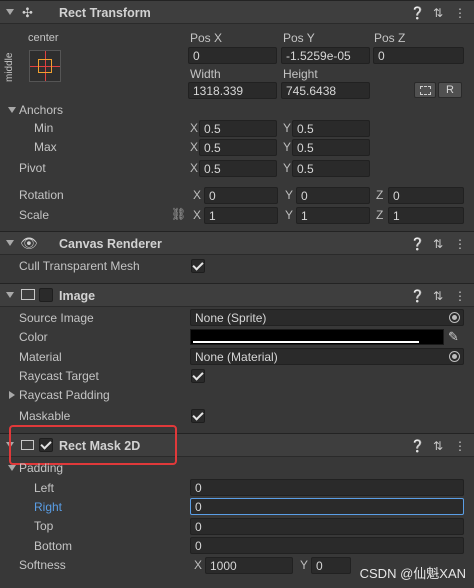 The height and width of the screenshot is (588, 474). Describe the element at coordinates (45, 416) in the screenshot. I see `maskable-label: Maskable` at that location.